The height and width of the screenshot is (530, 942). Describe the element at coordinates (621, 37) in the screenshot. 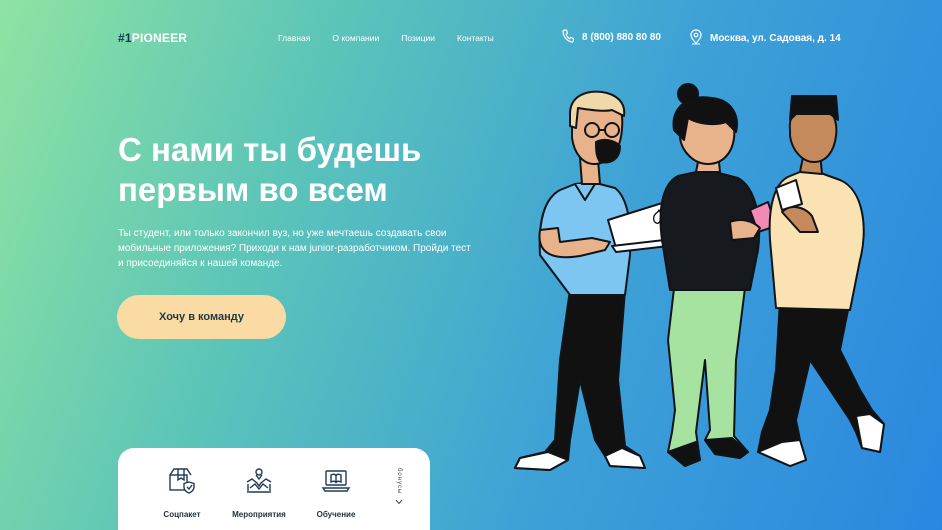

I see `phone-number: 8 (800) 880 80 80` at that location.